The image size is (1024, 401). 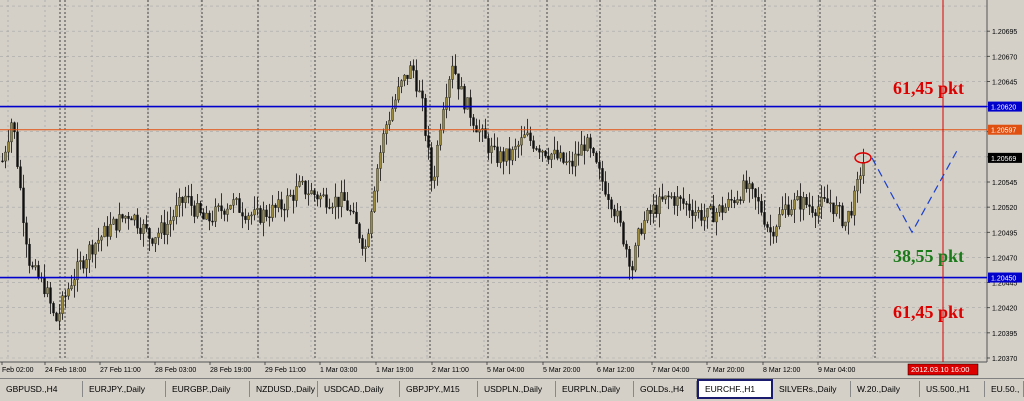 I want to click on time-tick-label: 28 Feb 19:00, so click(x=230, y=370).